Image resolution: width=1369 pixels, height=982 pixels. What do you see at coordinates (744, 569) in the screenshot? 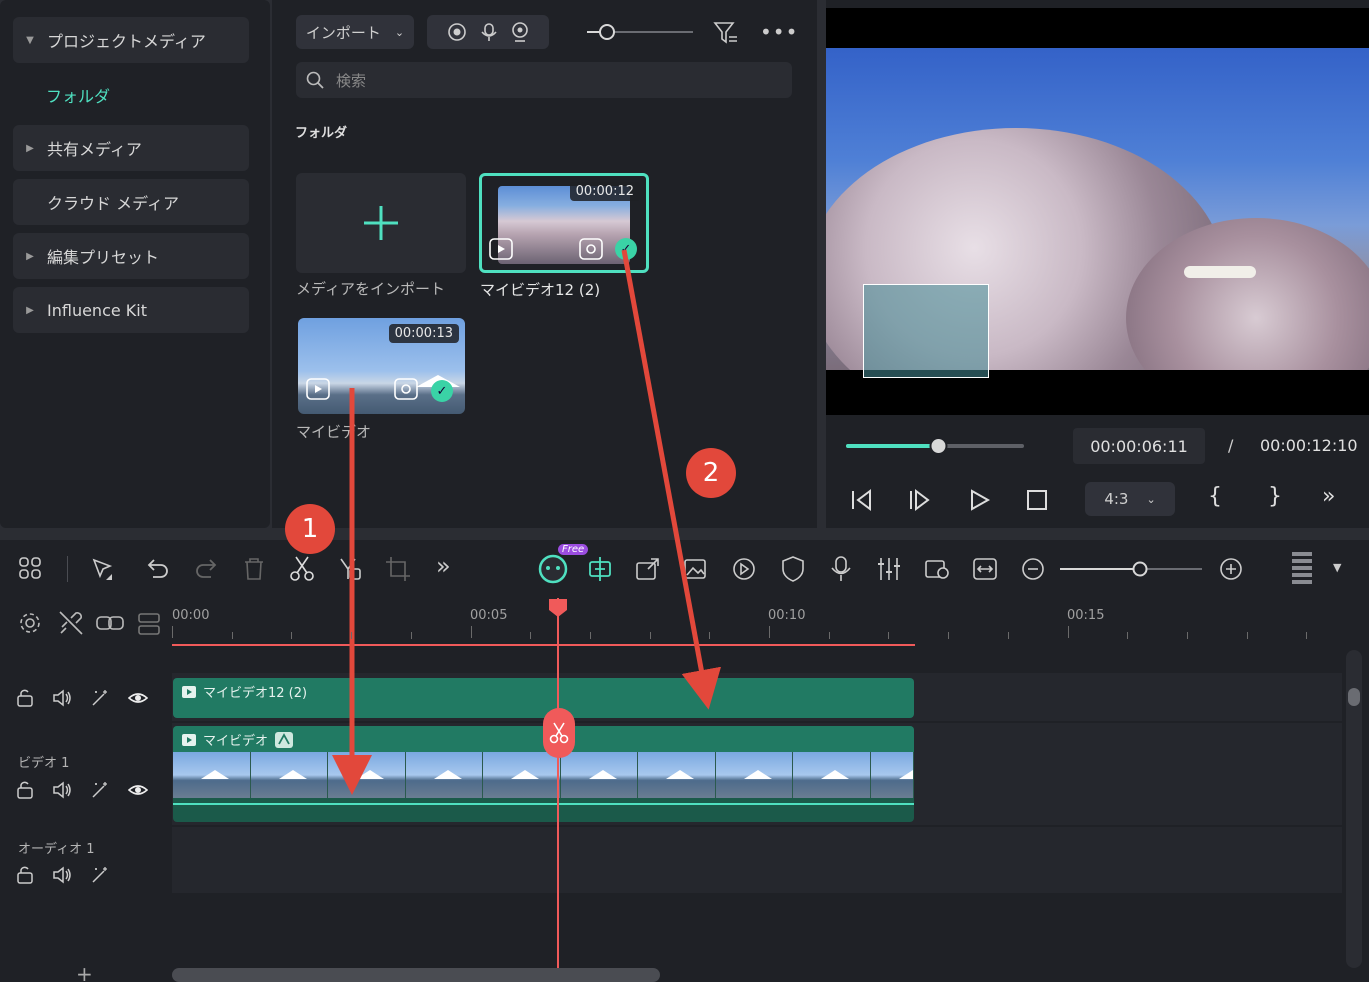
I see `speed-icon` at bounding box center [744, 569].